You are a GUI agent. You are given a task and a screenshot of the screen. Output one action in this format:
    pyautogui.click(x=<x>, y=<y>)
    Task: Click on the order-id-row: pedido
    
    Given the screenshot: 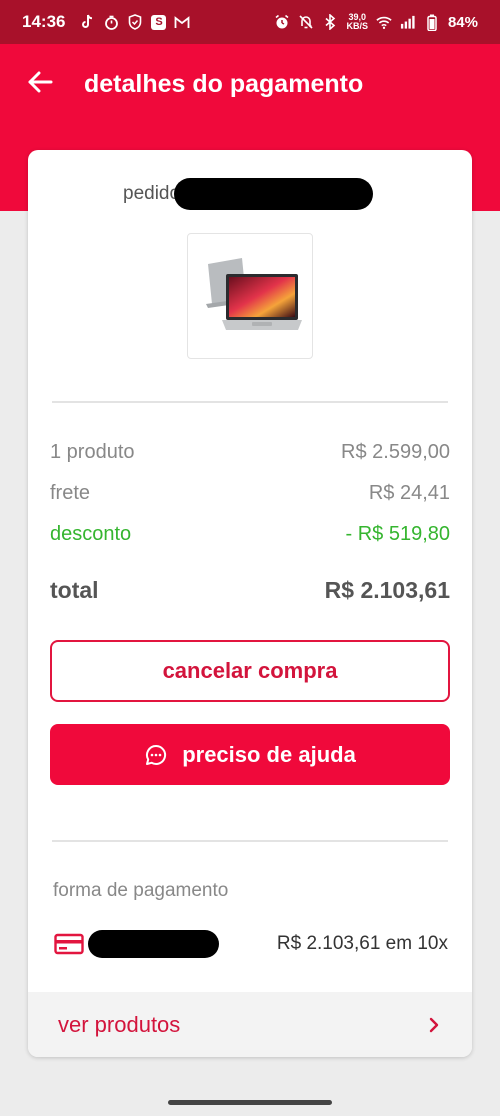 What is the action you would take?
    pyautogui.click(x=248, y=194)
    